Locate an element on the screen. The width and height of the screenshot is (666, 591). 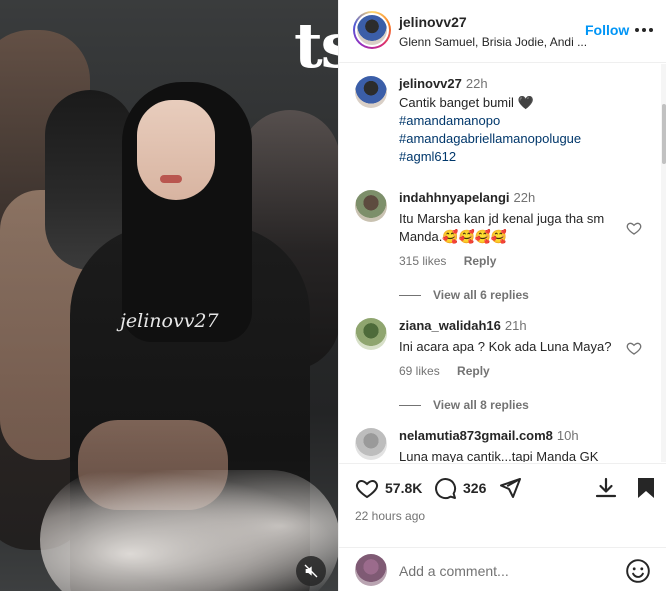
commenter-username: ziana_walidah16 is located at coordinates (450, 325).